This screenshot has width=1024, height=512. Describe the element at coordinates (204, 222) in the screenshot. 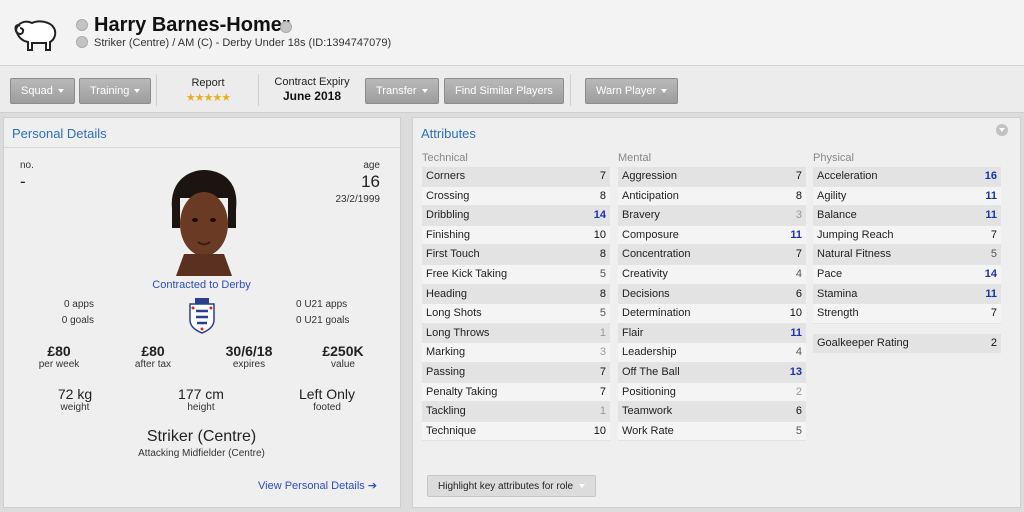

I see `player-photo` at that location.